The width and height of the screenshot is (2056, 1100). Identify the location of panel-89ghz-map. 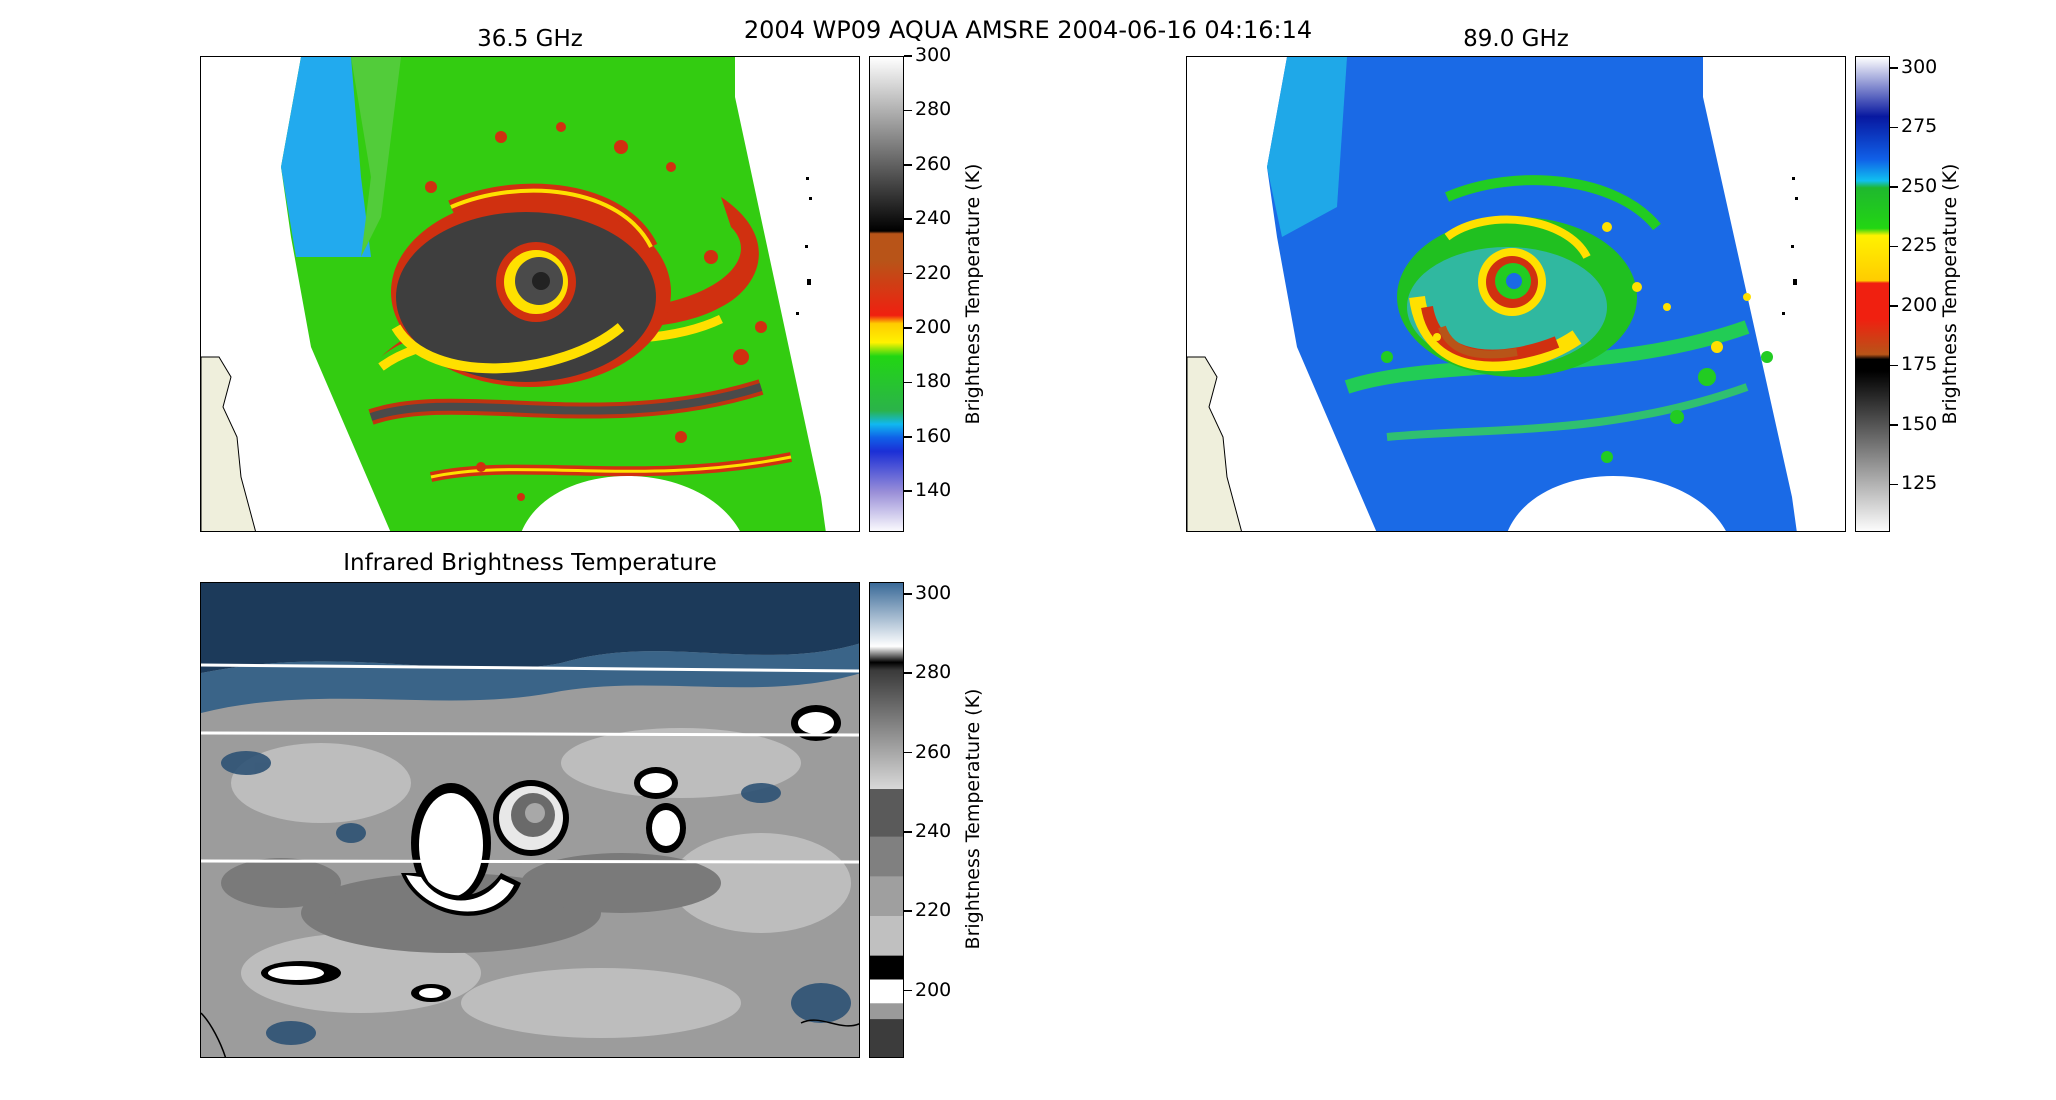
(1516, 294).